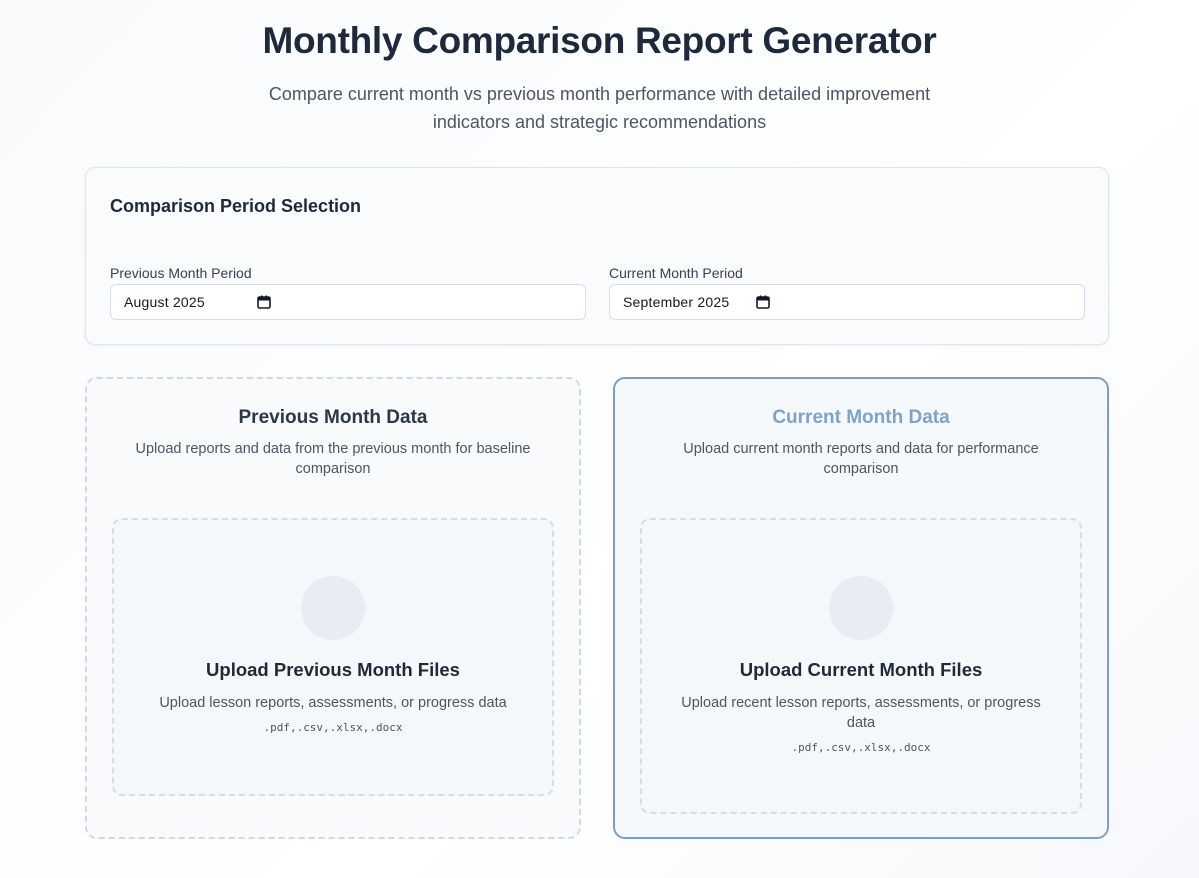 This screenshot has width=1199, height=878. Describe the element at coordinates (333, 727) in the screenshot. I see `previous-file-types: .pdf,.csv,.xlsx,.docx` at that location.